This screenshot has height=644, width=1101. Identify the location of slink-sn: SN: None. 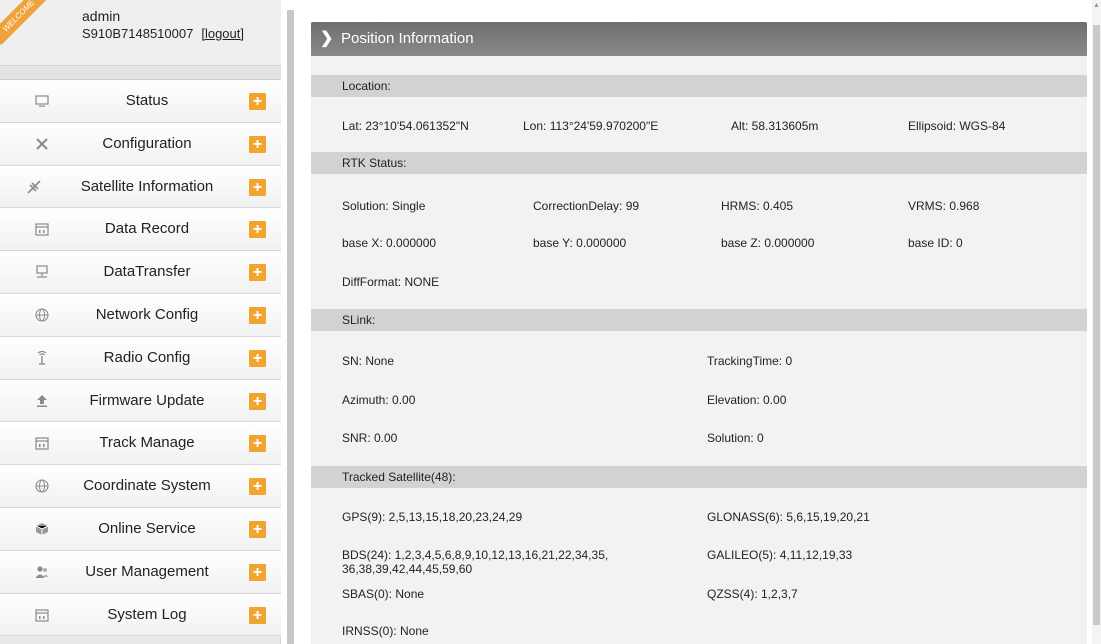
(368, 361).